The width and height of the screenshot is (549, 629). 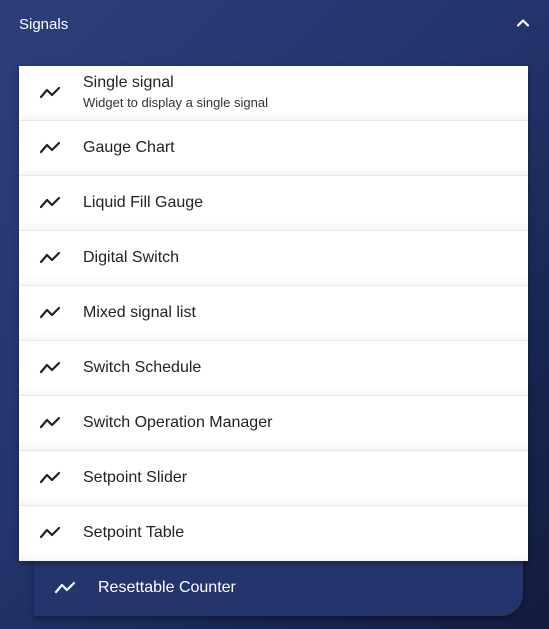 I want to click on widget-item-label: Resettable Counter, so click(x=167, y=587).